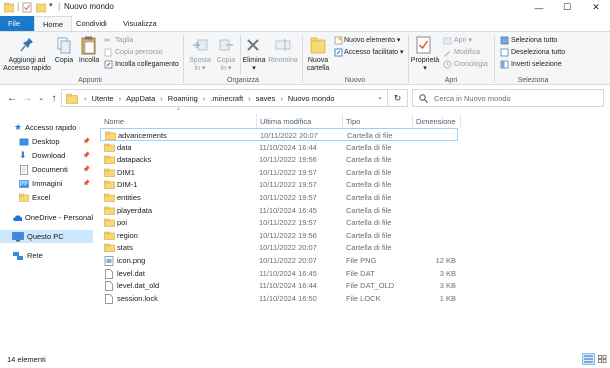 The width and height of the screenshot is (610, 368). Describe the element at coordinates (180, 121) in the screenshot. I see `column-header-name: Nome` at that location.